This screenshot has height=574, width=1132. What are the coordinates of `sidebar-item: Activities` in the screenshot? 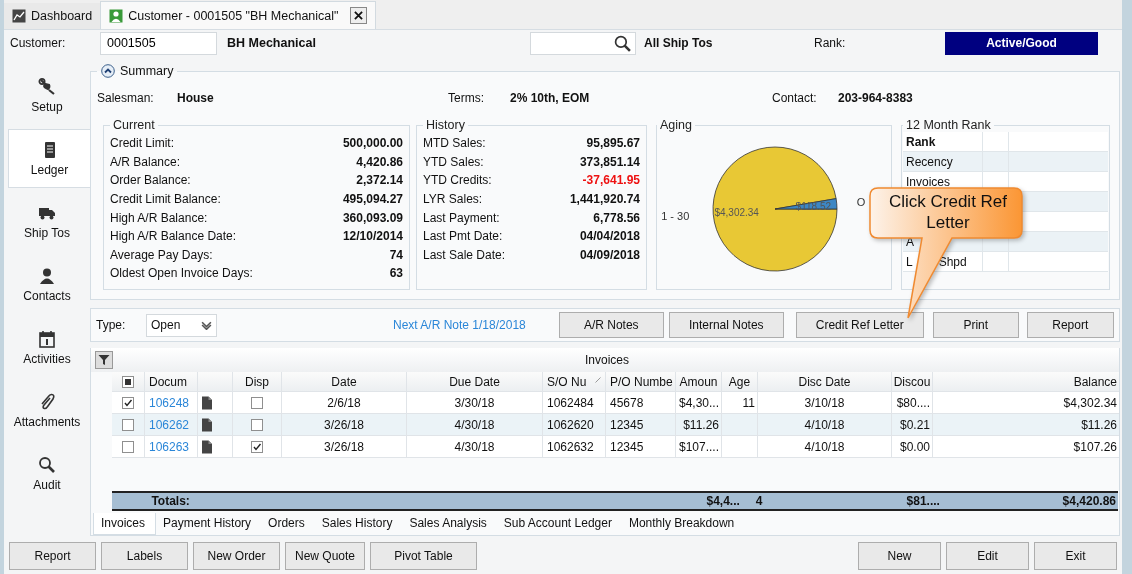 It's located at (47, 347).